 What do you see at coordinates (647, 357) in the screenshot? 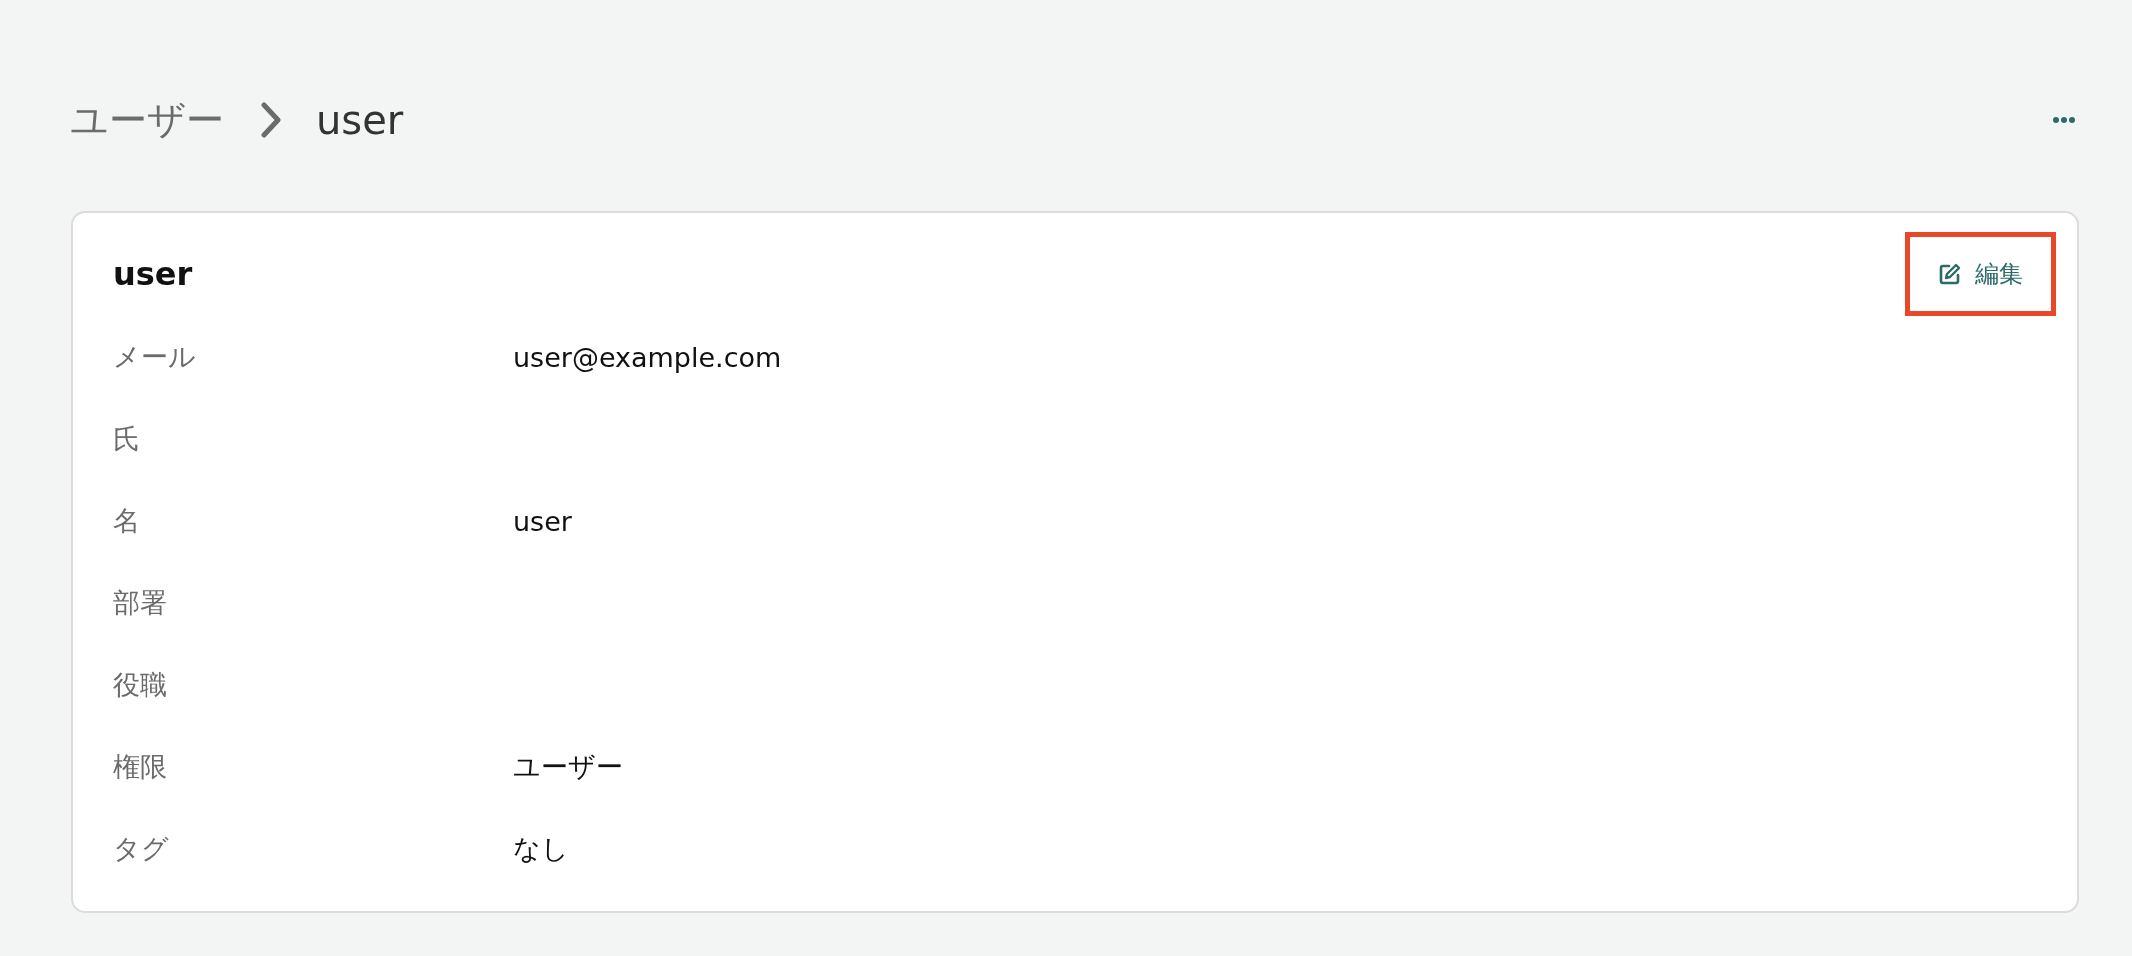
I see `field-value: user@example.com` at bounding box center [647, 357].